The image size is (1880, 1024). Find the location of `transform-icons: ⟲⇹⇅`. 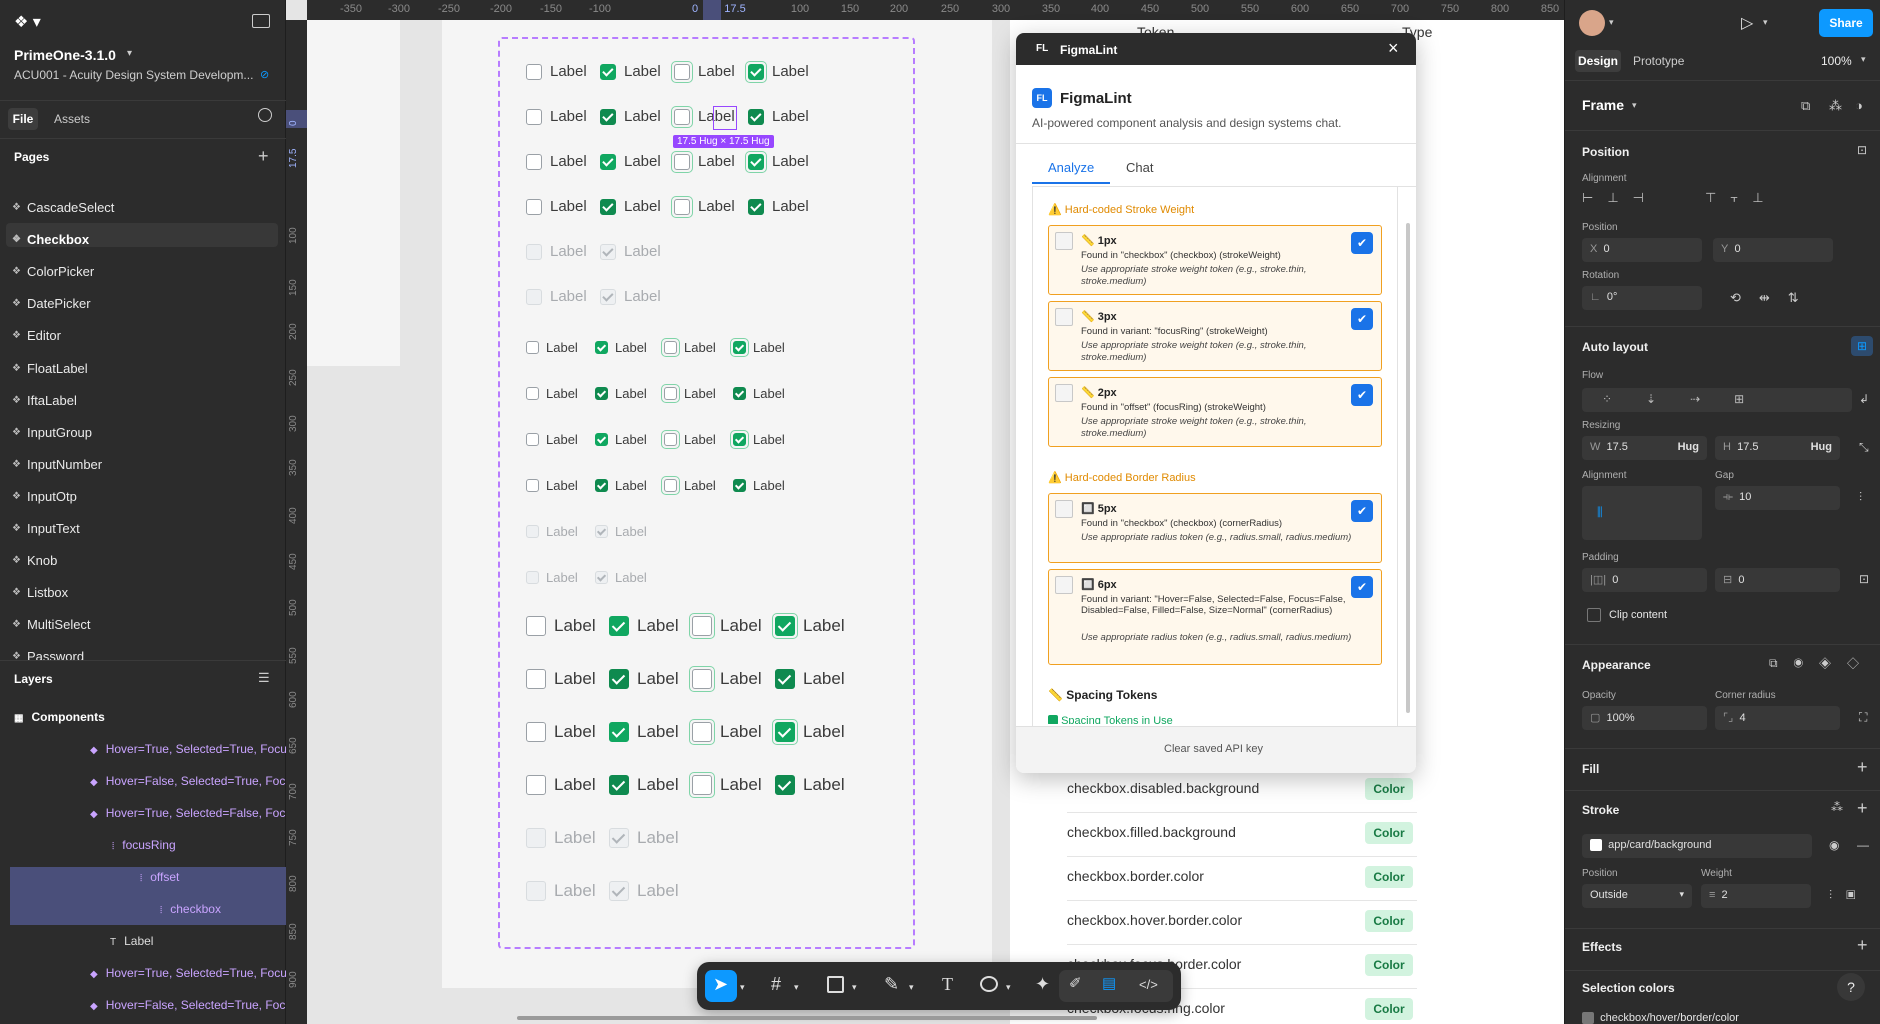

transform-icons: ⟲⇹⇅ is located at coordinates (1773, 298).